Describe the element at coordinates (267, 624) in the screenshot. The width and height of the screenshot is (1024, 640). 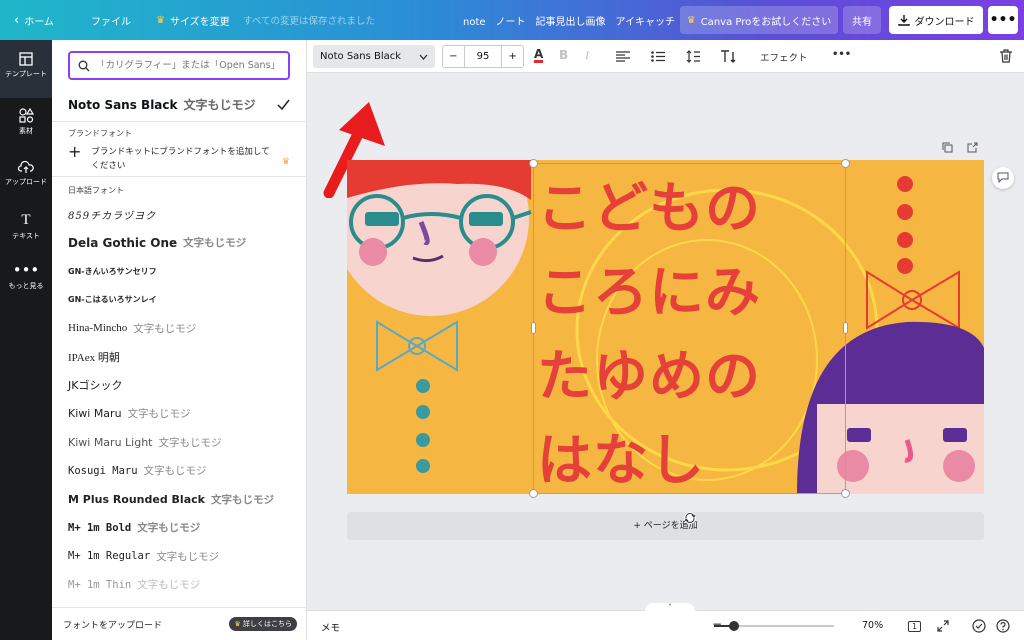
I see `learn-more-label: 詳しくはこちら` at that location.